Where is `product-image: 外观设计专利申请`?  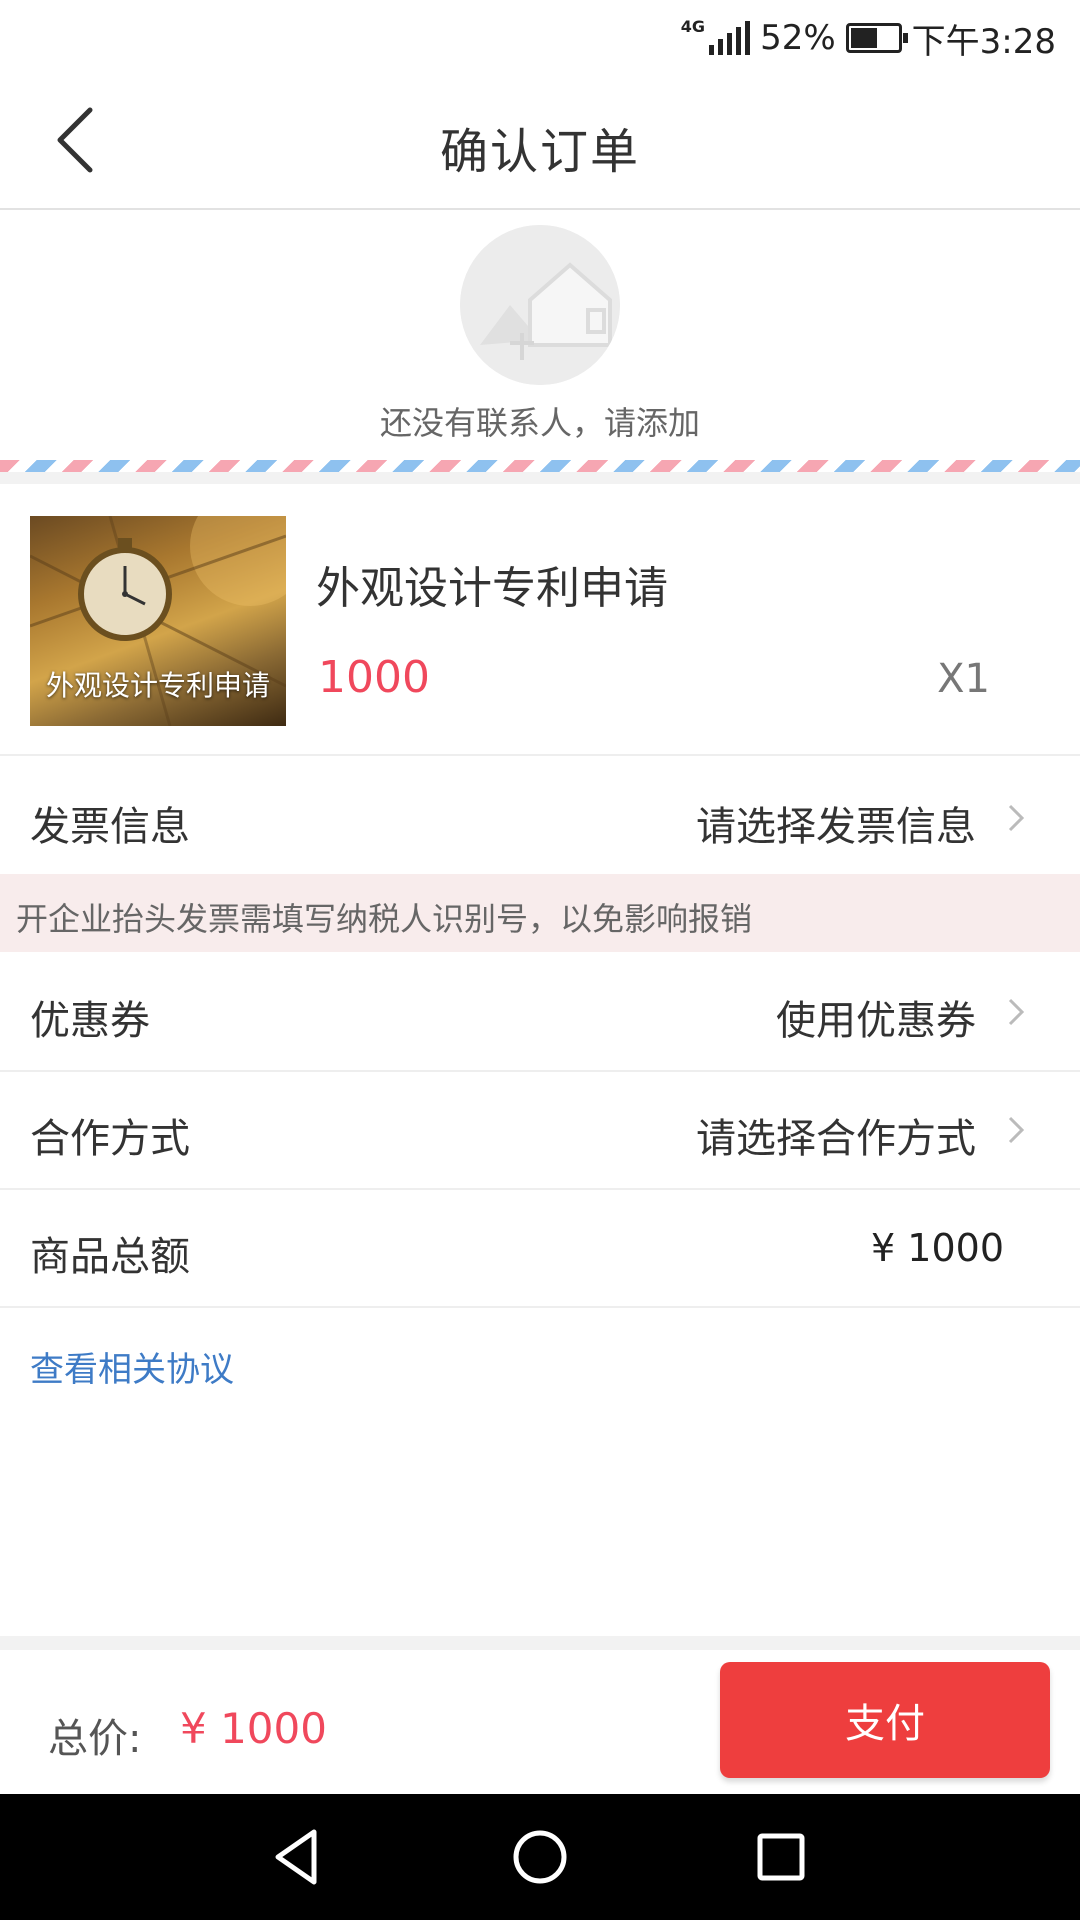 product-image: 外观设计专利申请 is located at coordinates (158, 621).